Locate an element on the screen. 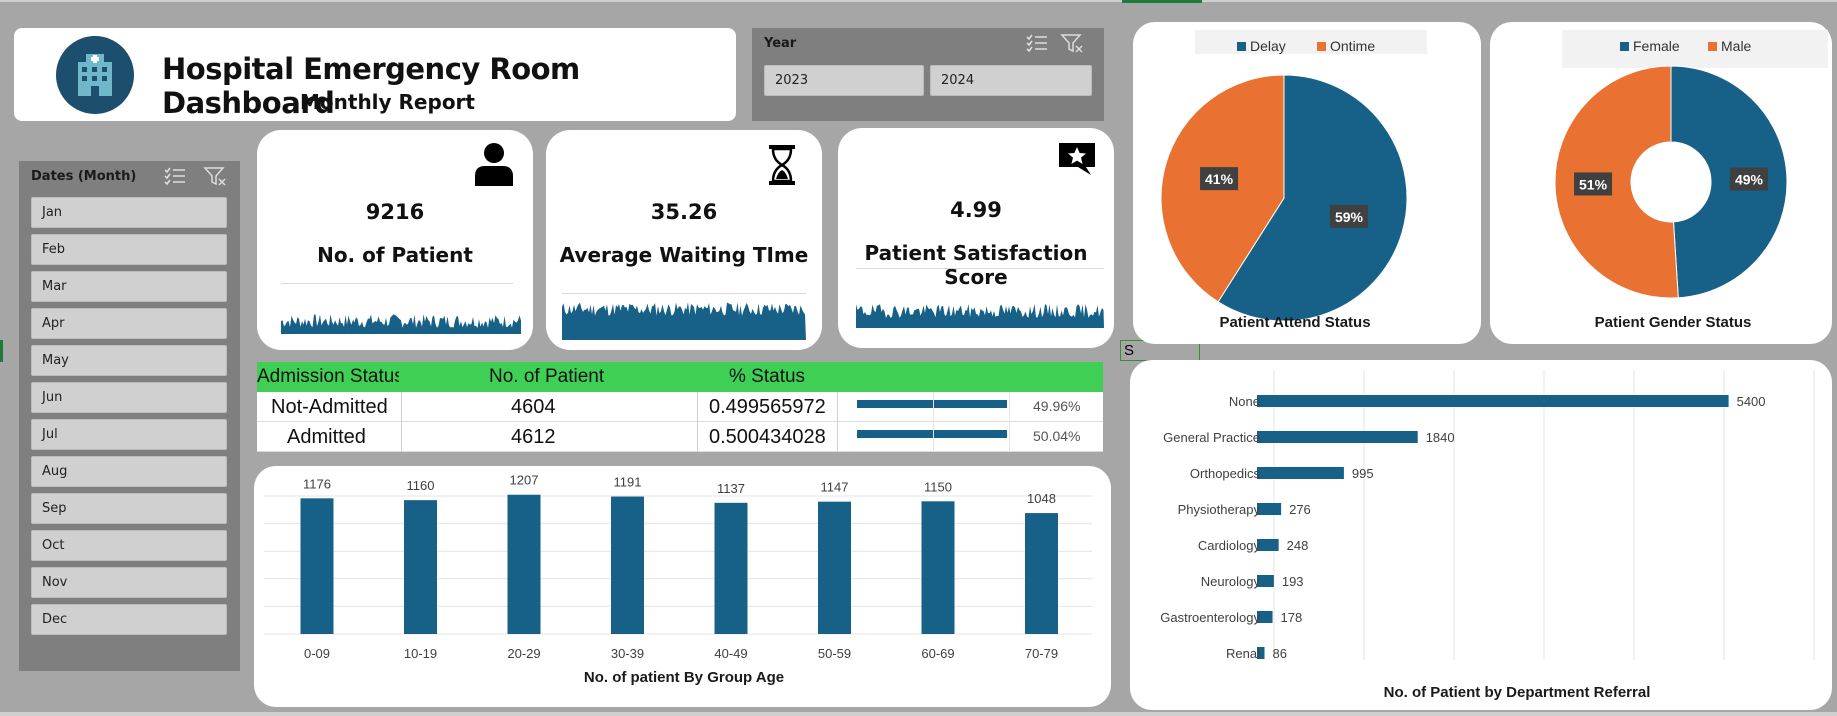  x-tick-label: 30-39 is located at coordinates (627, 653).